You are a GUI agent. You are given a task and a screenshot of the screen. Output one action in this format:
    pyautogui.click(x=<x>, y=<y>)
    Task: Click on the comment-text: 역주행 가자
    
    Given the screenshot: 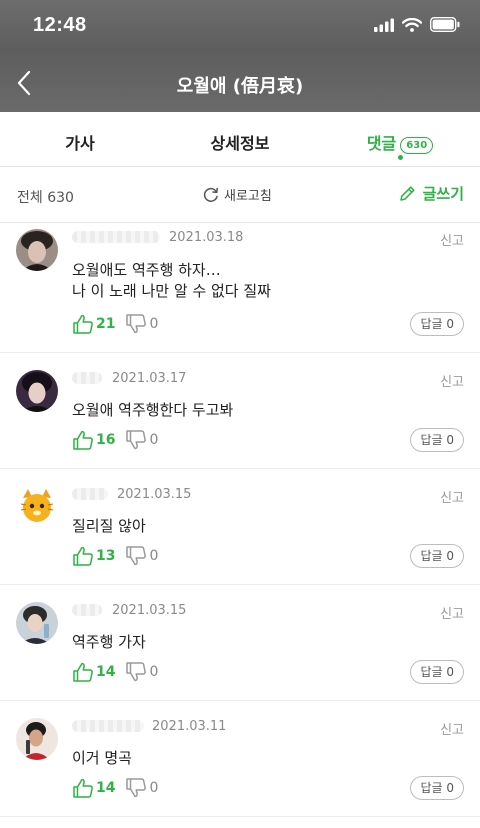 What is the action you would take?
    pyautogui.click(x=109, y=642)
    